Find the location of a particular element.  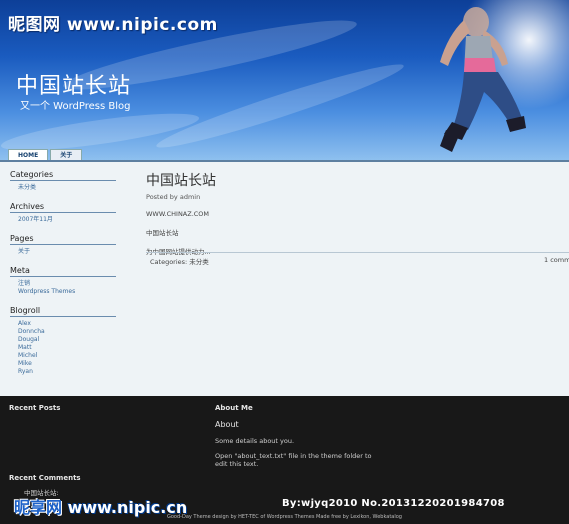

sidebar-heading-pages: Pages is located at coordinates (63, 239).